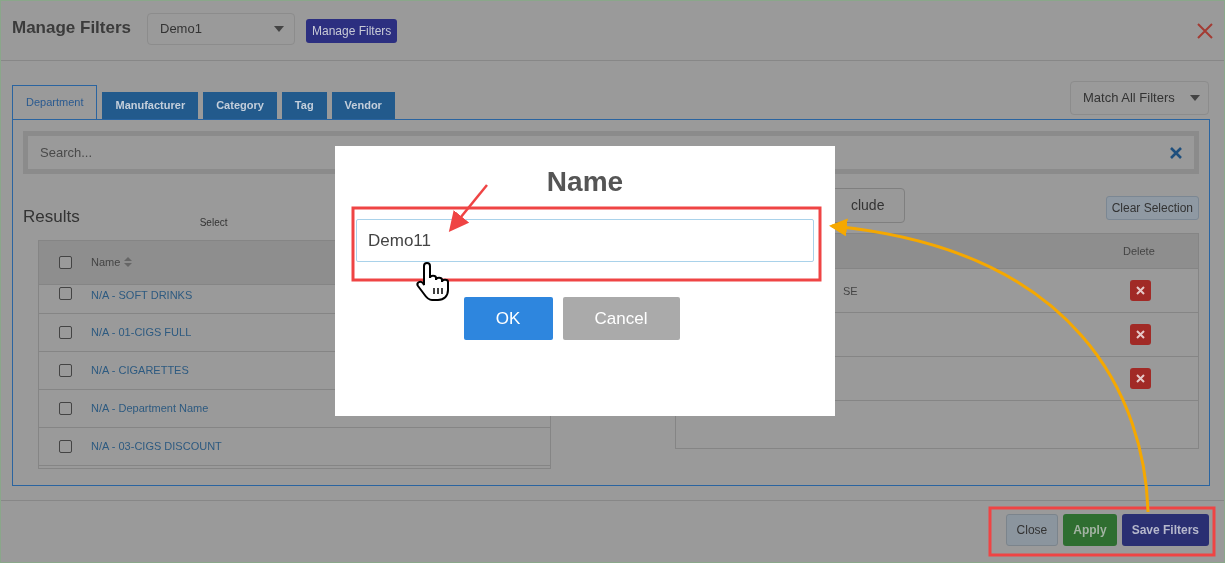 This screenshot has width=1225, height=563. What do you see at coordinates (142, 294) in the screenshot?
I see `department-link: N/A - SOFT DRINKS` at bounding box center [142, 294].